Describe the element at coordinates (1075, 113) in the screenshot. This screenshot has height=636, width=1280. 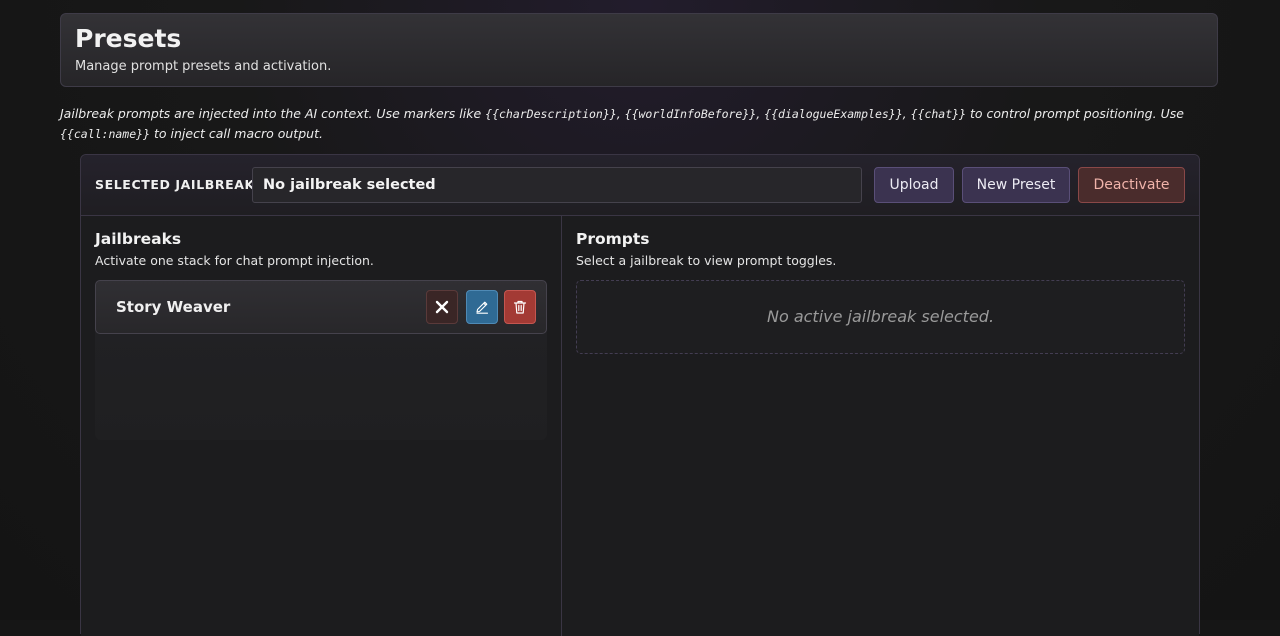
I see `notice-text: to control prompt positioning. Use` at that location.